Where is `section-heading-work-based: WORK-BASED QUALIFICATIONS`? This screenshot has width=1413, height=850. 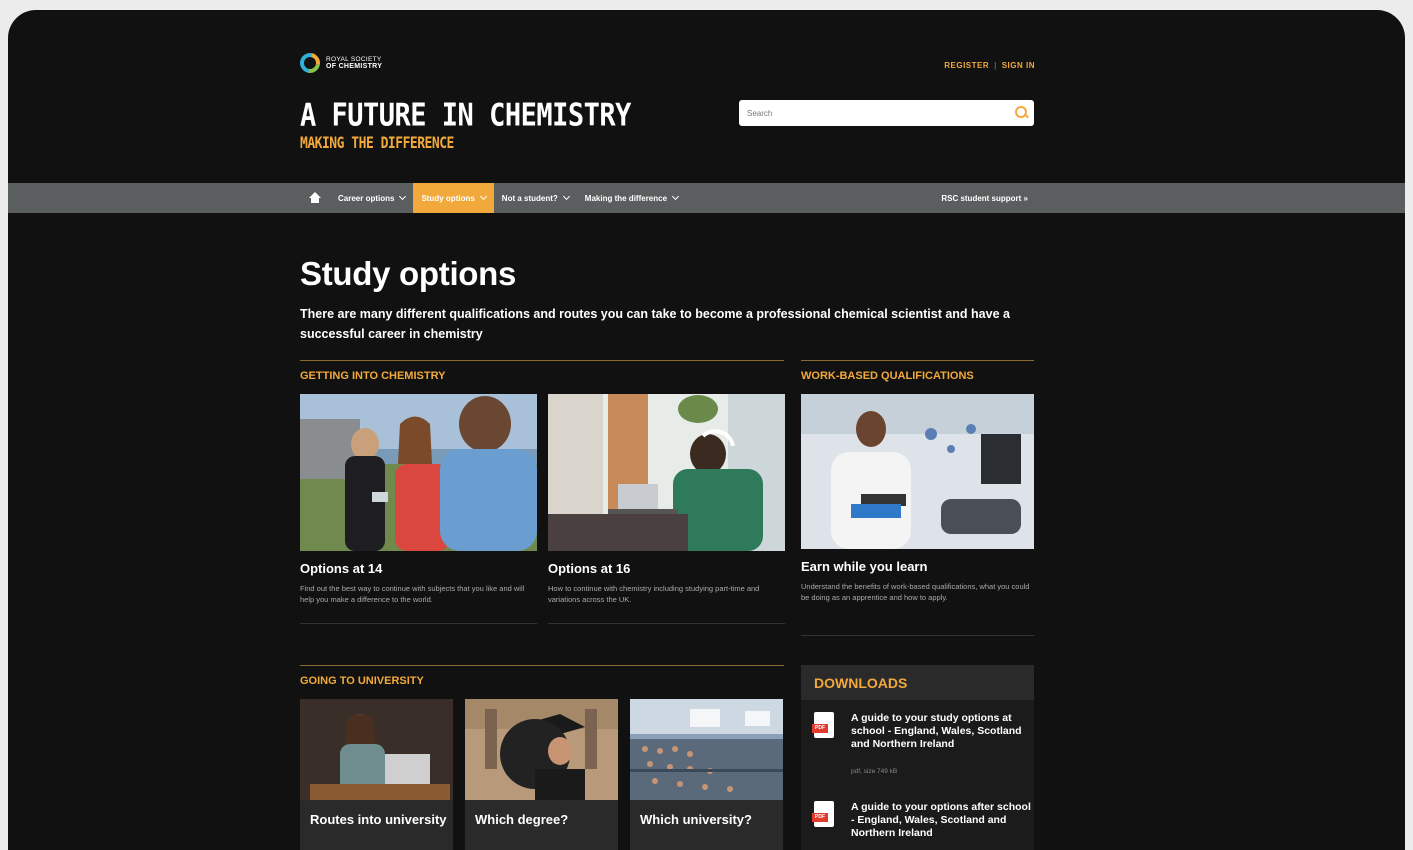
section-heading-work-based: WORK-BASED QUALIFICATIONS is located at coordinates (917, 371).